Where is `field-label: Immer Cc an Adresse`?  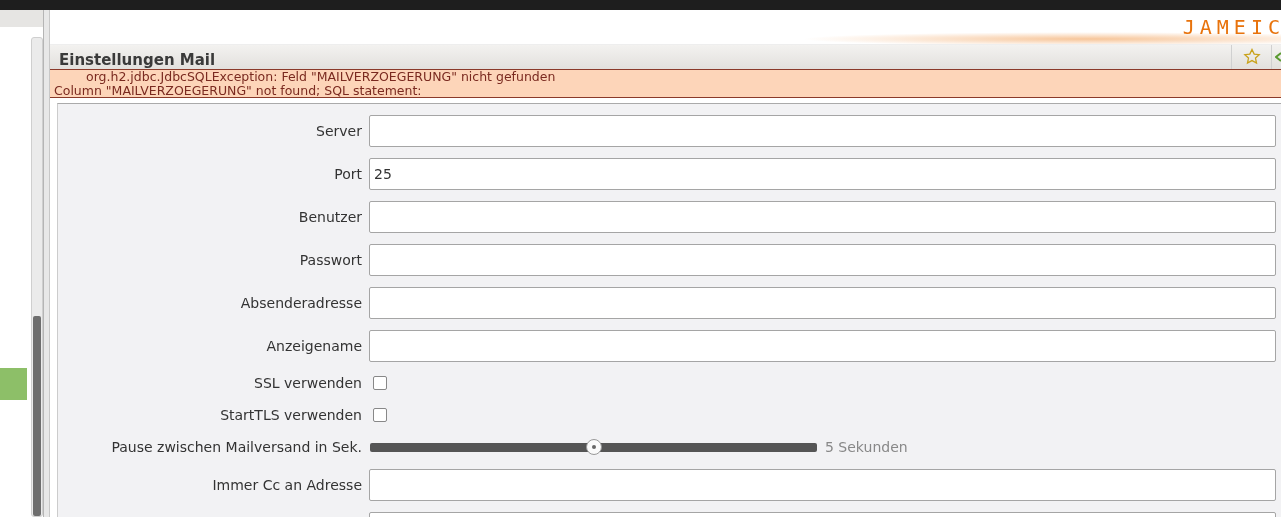 field-label: Immer Cc an Adresse is located at coordinates (287, 484).